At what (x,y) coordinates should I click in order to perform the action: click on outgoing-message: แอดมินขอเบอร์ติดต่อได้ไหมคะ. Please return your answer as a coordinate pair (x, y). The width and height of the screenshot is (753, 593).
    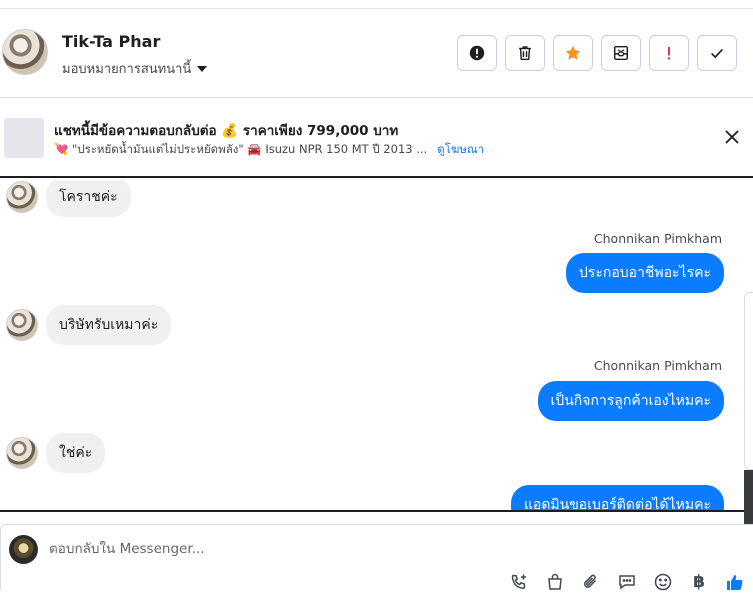
    Looking at the image, I should click on (617, 497).